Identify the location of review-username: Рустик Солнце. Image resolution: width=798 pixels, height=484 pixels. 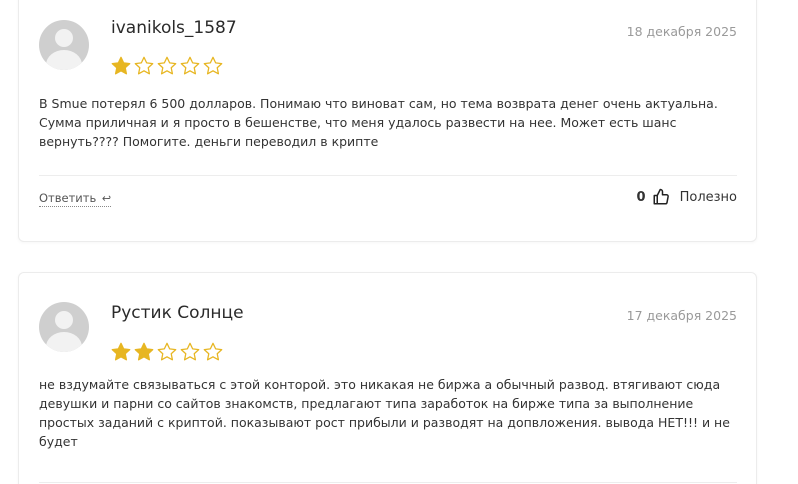
(177, 313).